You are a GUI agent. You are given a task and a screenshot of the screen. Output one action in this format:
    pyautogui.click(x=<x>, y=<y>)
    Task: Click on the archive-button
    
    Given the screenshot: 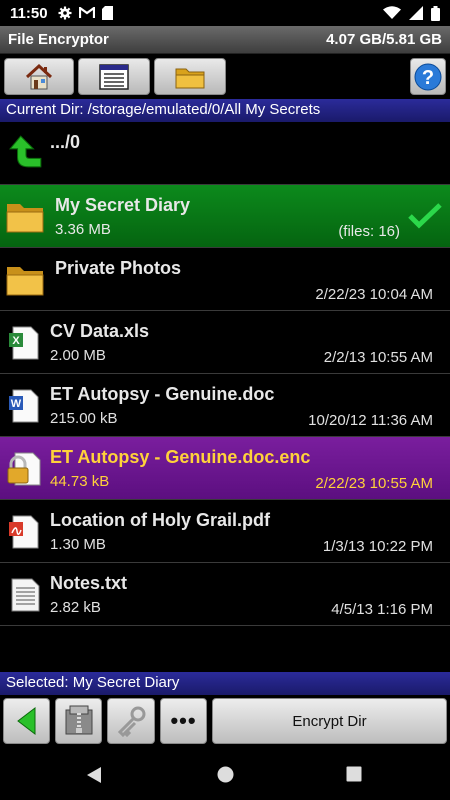 What is the action you would take?
    pyautogui.click(x=78, y=721)
    